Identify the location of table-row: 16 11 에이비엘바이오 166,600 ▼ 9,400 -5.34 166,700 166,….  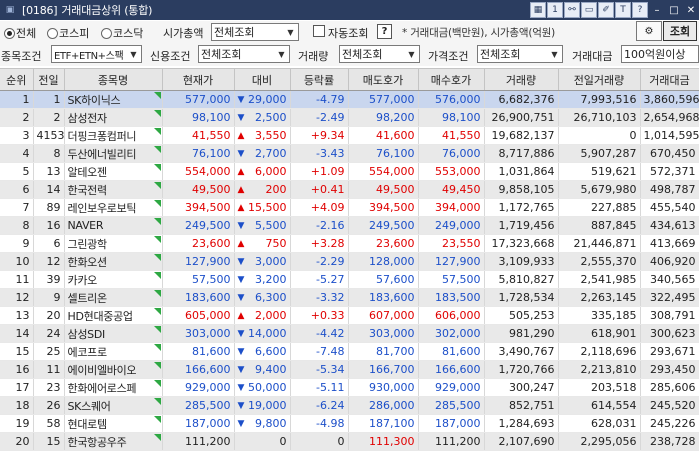
(349, 369).